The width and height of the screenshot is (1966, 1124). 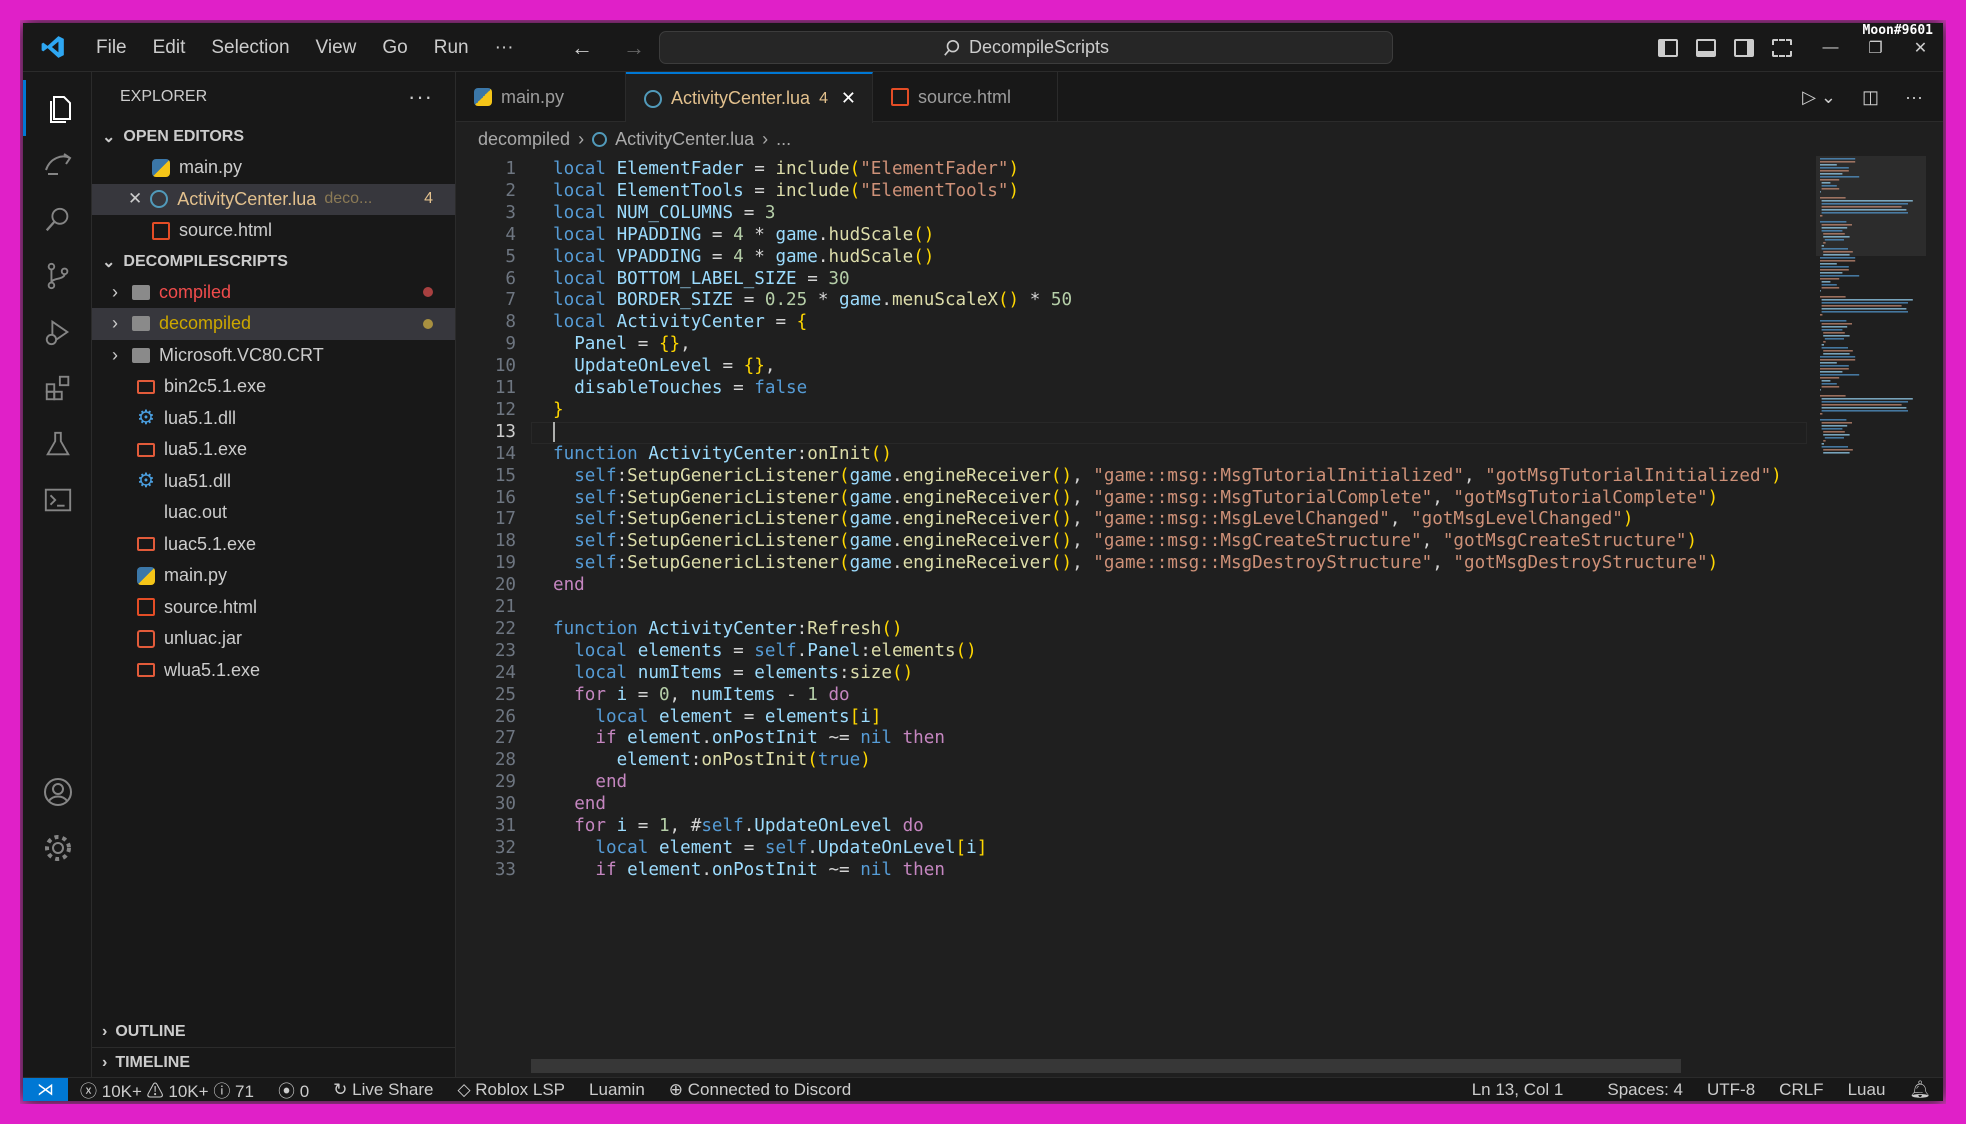 I want to click on run-debug-icon, so click(x=57, y=332).